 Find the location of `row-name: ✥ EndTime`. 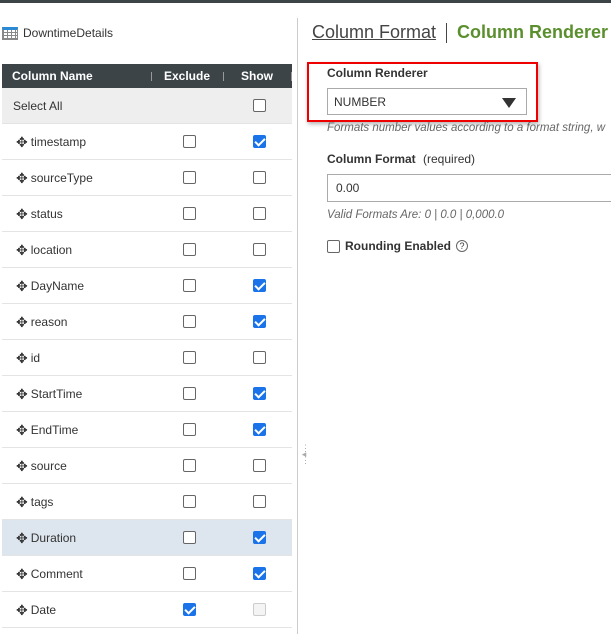

row-name: ✥ EndTime is located at coordinates (47, 430).